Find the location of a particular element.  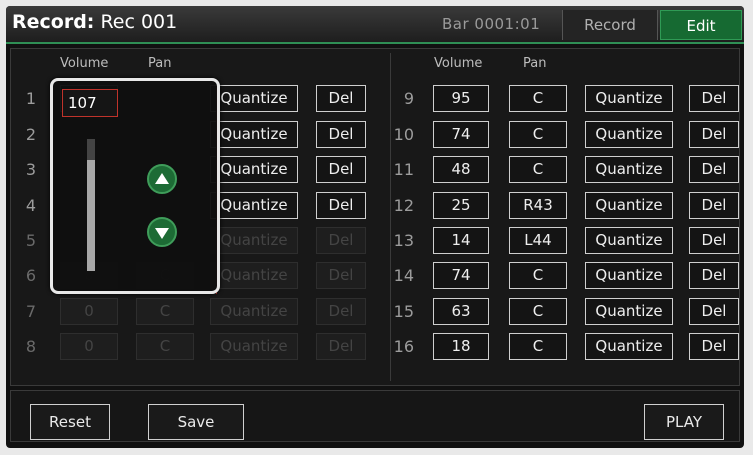

track-number: 3 is located at coordinates (30, 169).